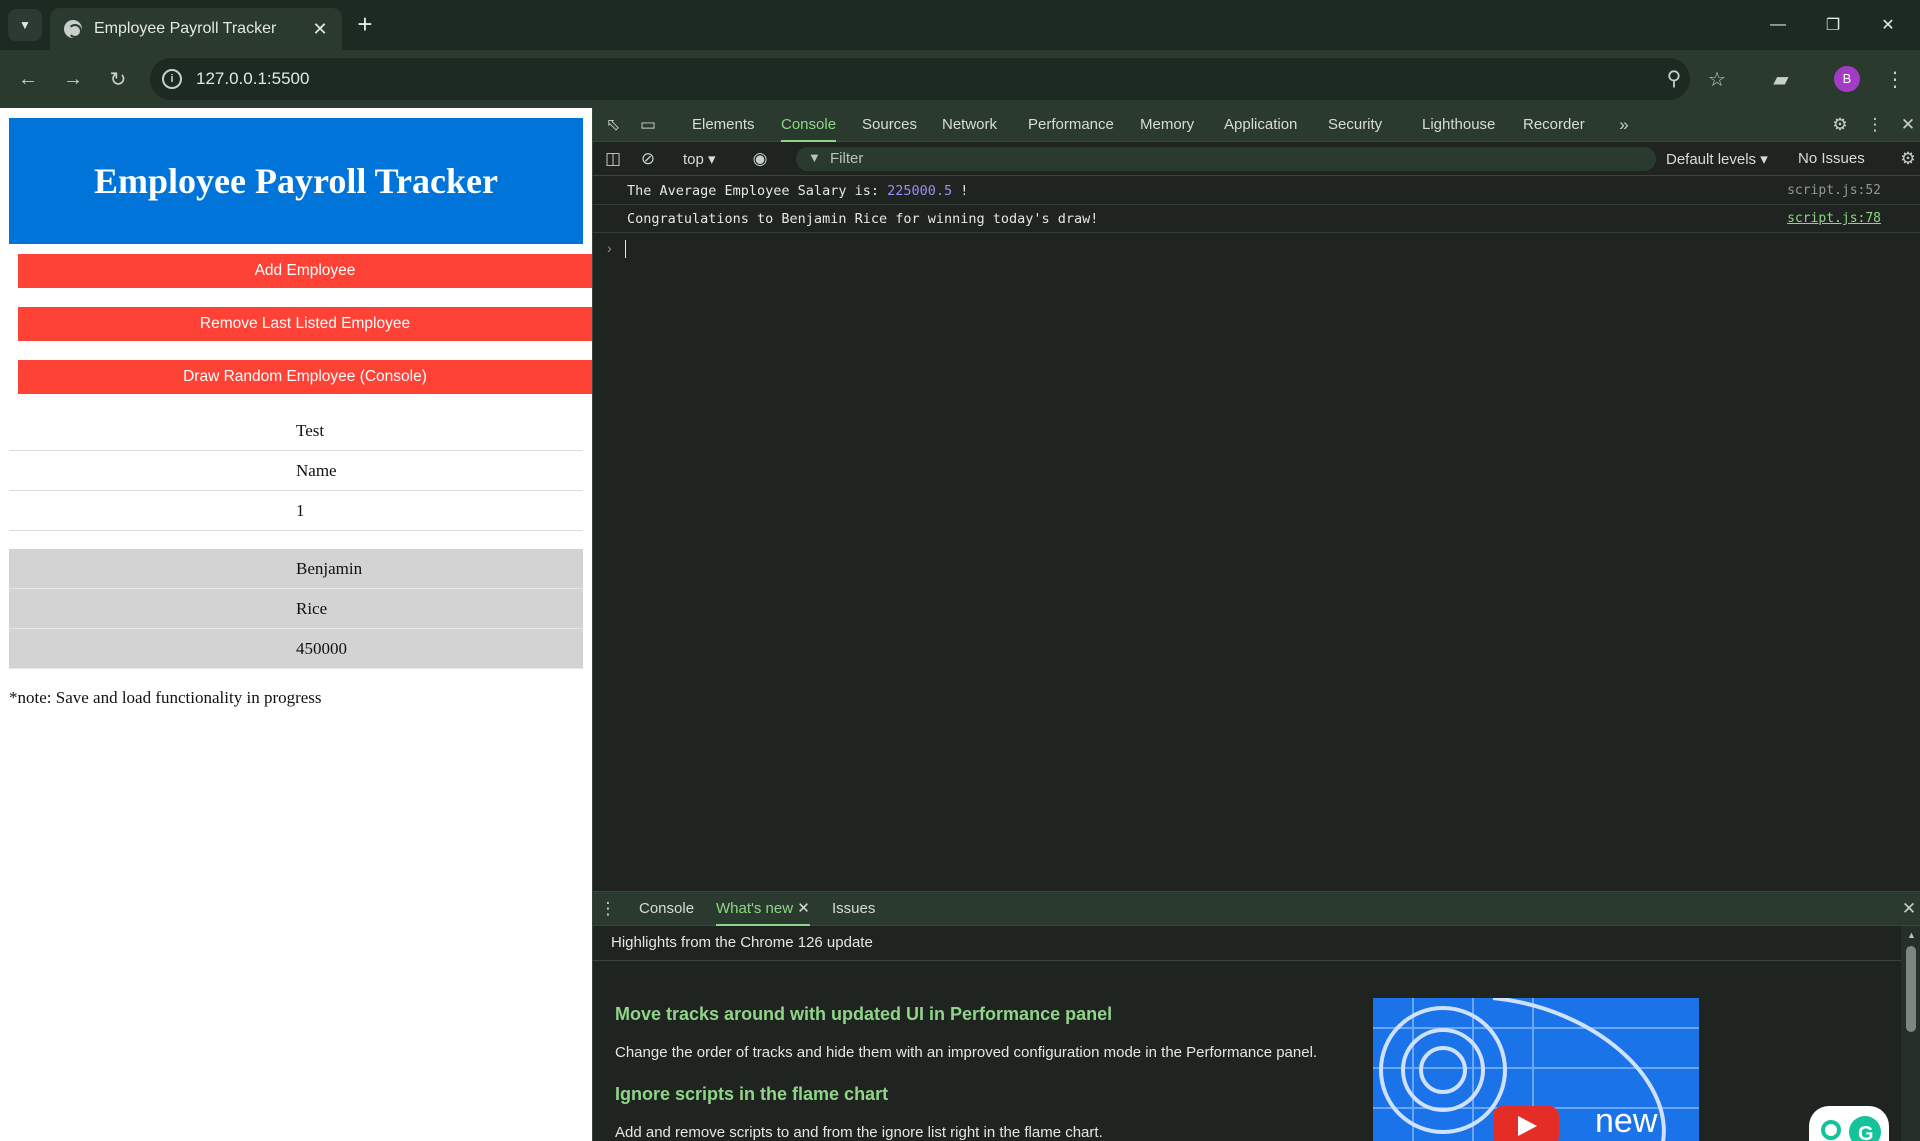  I want to click on employee-first-name: Benjamin, so click(296, 569).